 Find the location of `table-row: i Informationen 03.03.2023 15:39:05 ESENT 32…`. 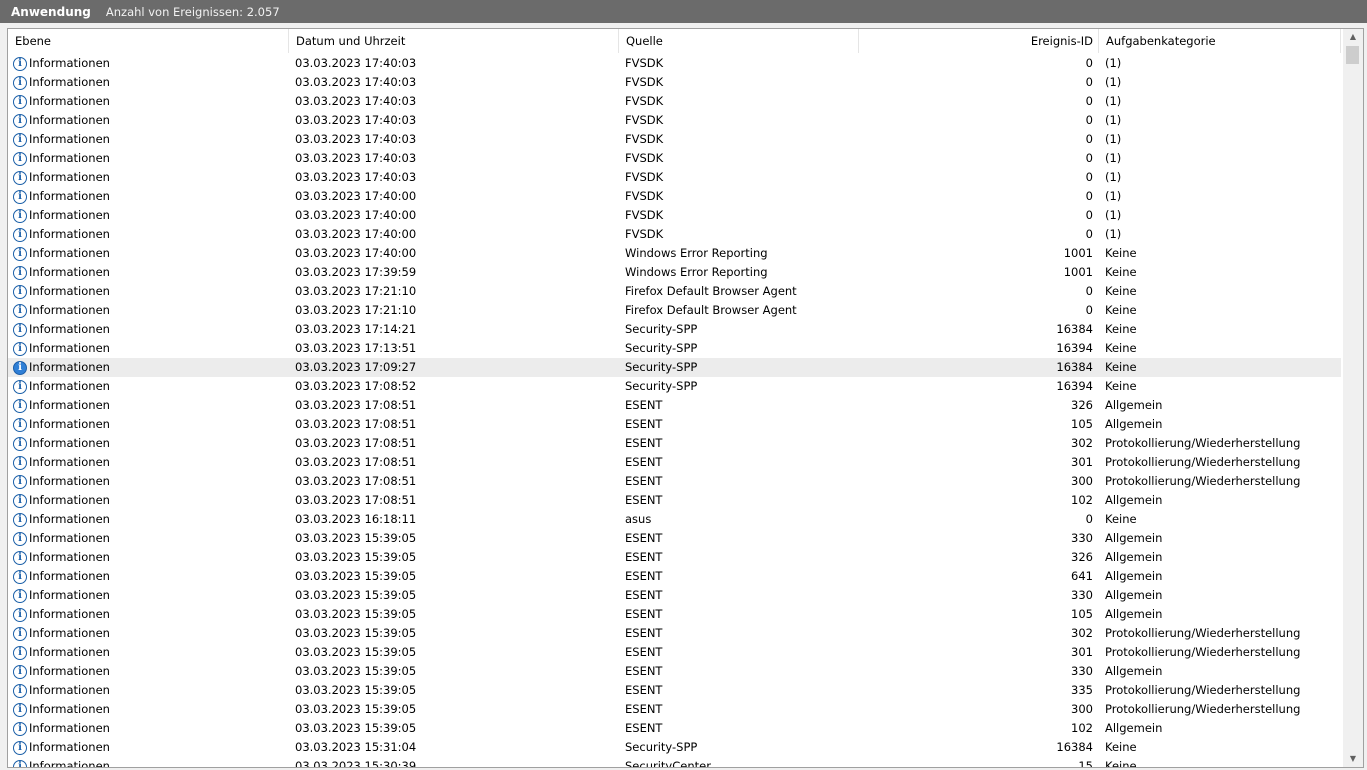

table-row: i Informationen 03.03.2023 15:39:05 ESENT 32… is located at coordinates (674, 557).